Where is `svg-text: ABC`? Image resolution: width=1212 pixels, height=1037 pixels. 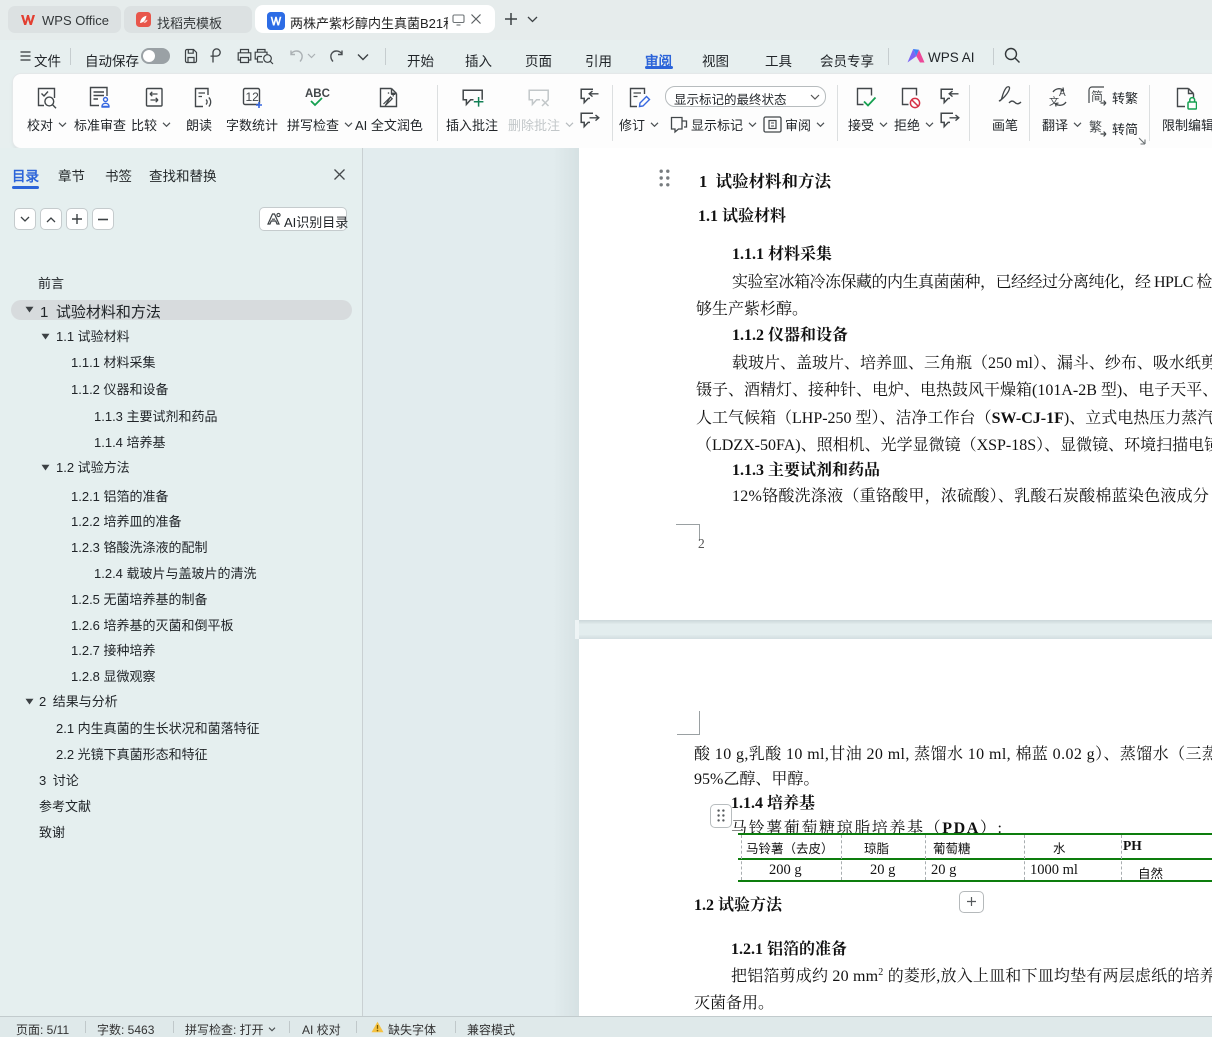
svg-text: ABC is located at coordinates (317, 94).